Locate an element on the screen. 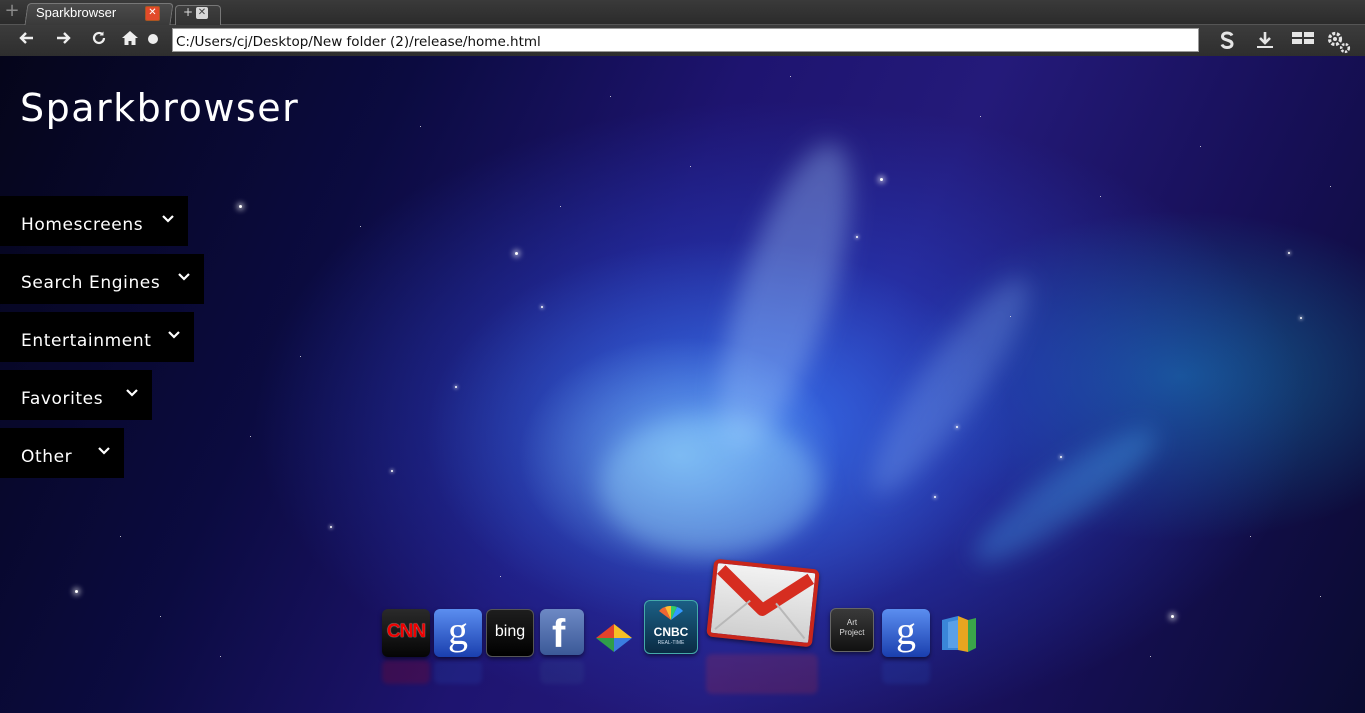 The image size is (1365, 713). tab-title: Sparkbrowser is located at coordinates (76, 12).